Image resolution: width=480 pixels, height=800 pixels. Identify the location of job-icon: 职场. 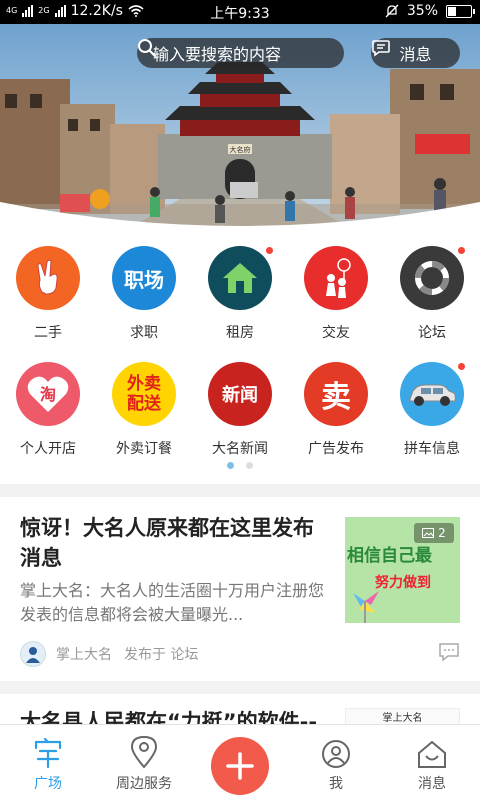
(144, 278).